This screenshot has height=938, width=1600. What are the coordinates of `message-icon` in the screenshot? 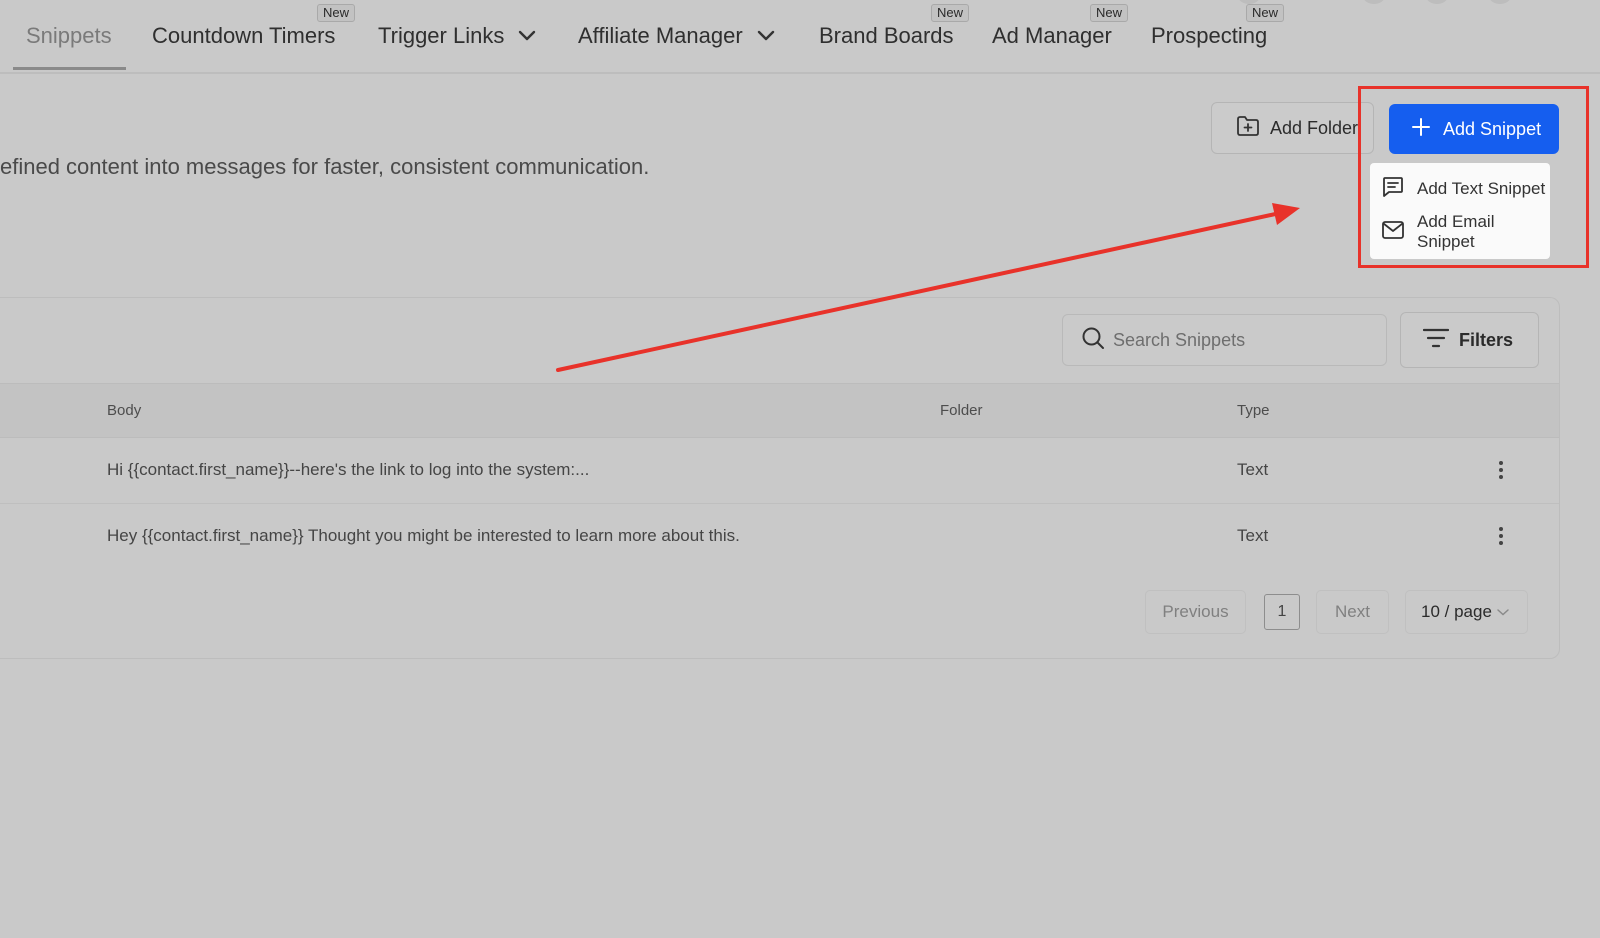 It's located at (1393, 189).